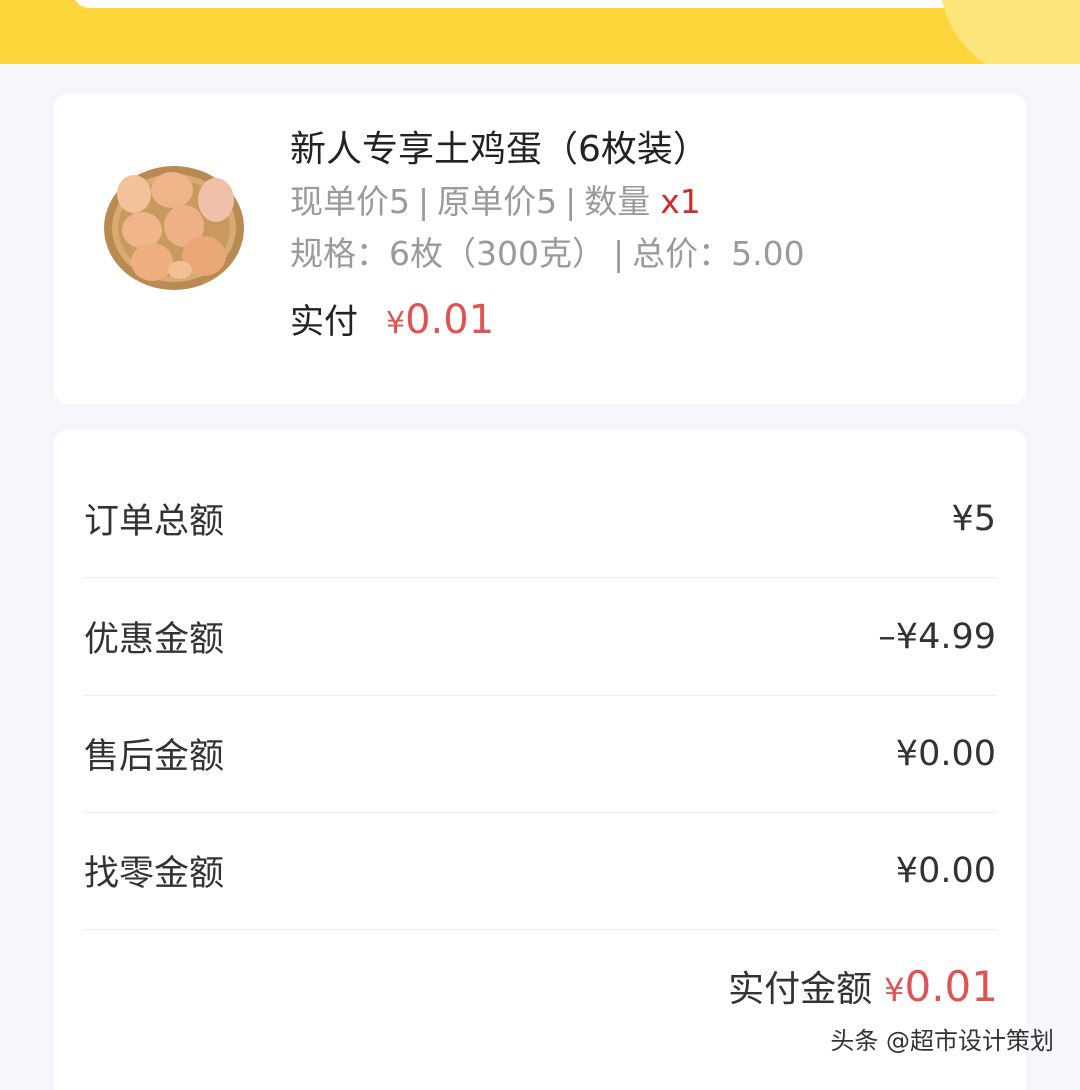  Describe the element at coordinates (640, 318) in the screenshot. I see `paid-line: 实付 ¥0.01` at that location.